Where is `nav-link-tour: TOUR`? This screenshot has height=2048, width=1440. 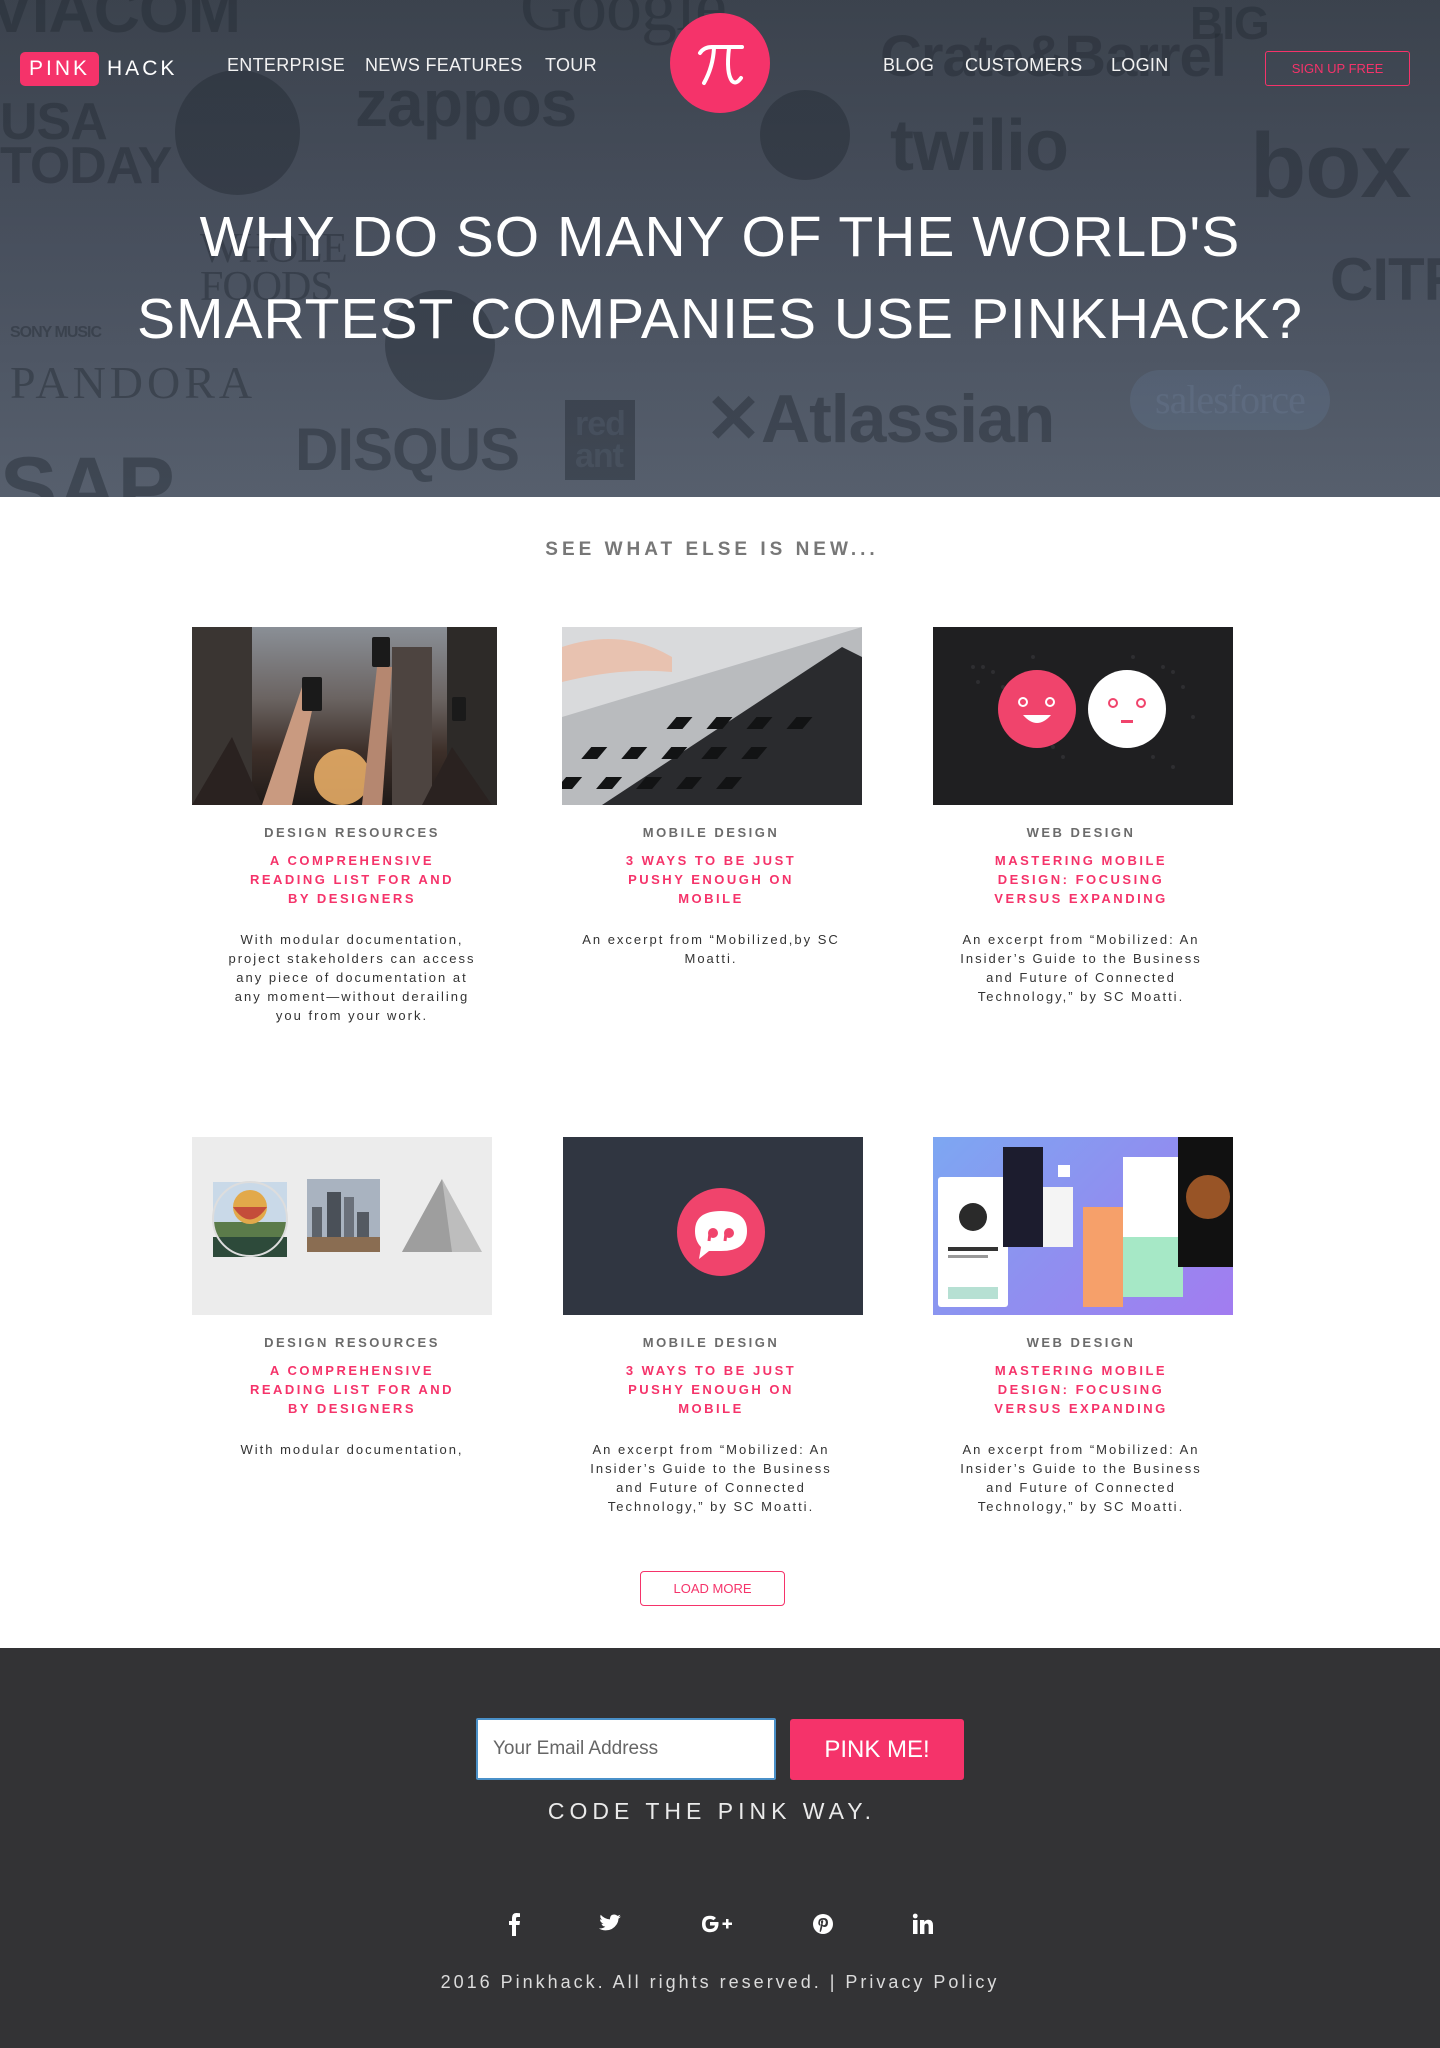 nav-link-tour: TOUR is located at coordinates (571, 65).